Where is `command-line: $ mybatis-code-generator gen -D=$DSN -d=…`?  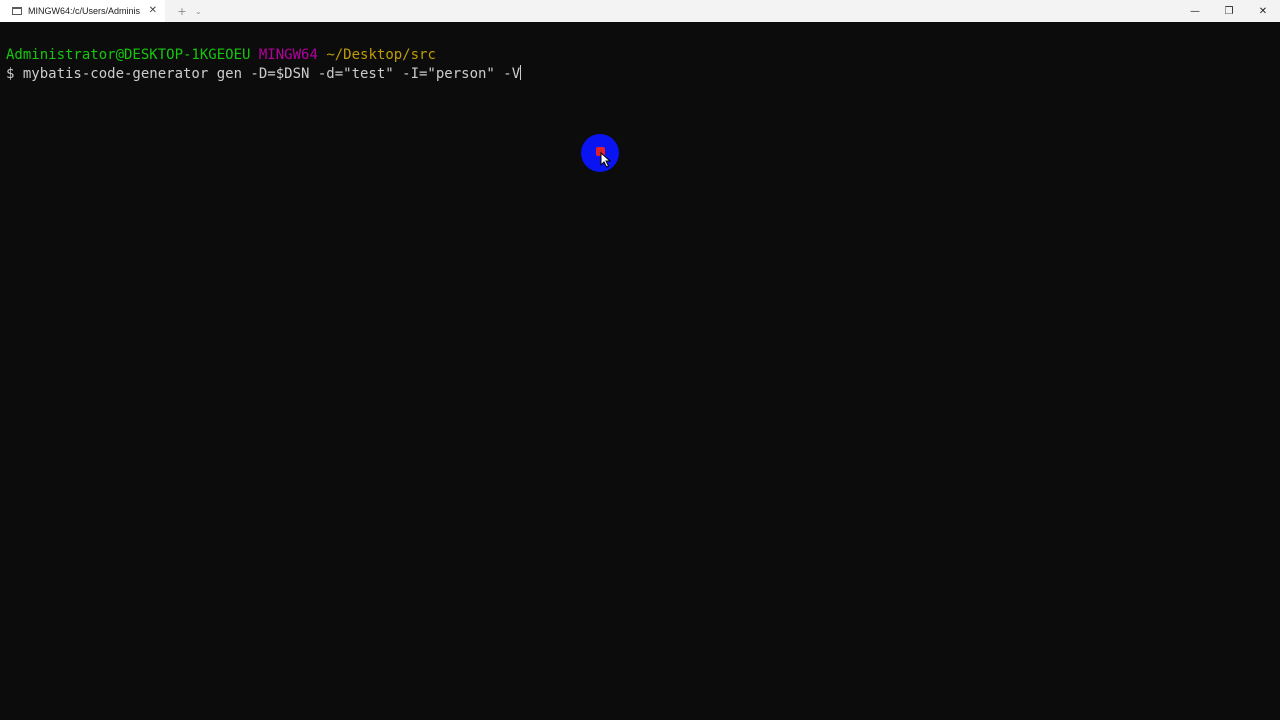
command-line: $ mybatis-code-generator gen -D=$DSN -d=… is located at coordinates (643, 74).